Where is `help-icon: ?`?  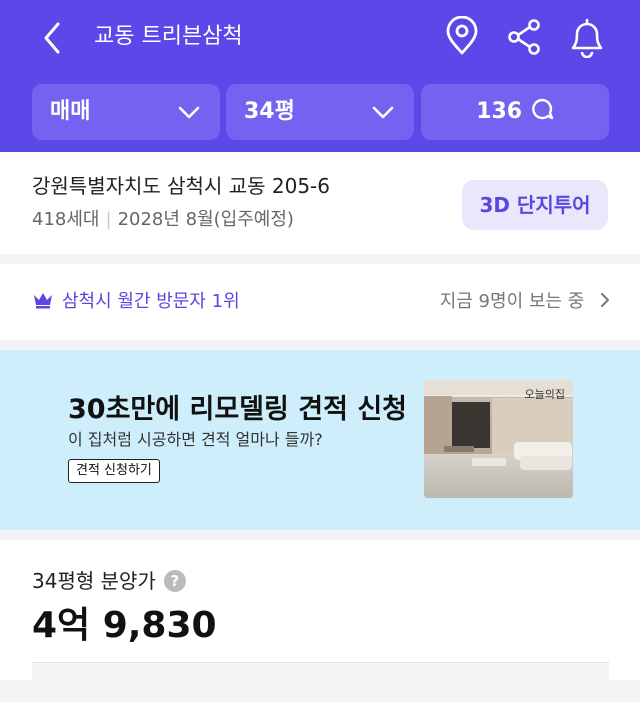
help-icon: ? is located at coordinates (174, 581).